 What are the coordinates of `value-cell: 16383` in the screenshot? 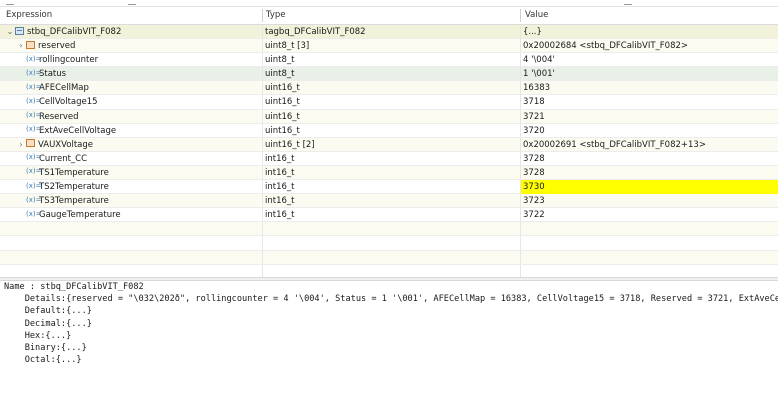 It's located at (650, 88).